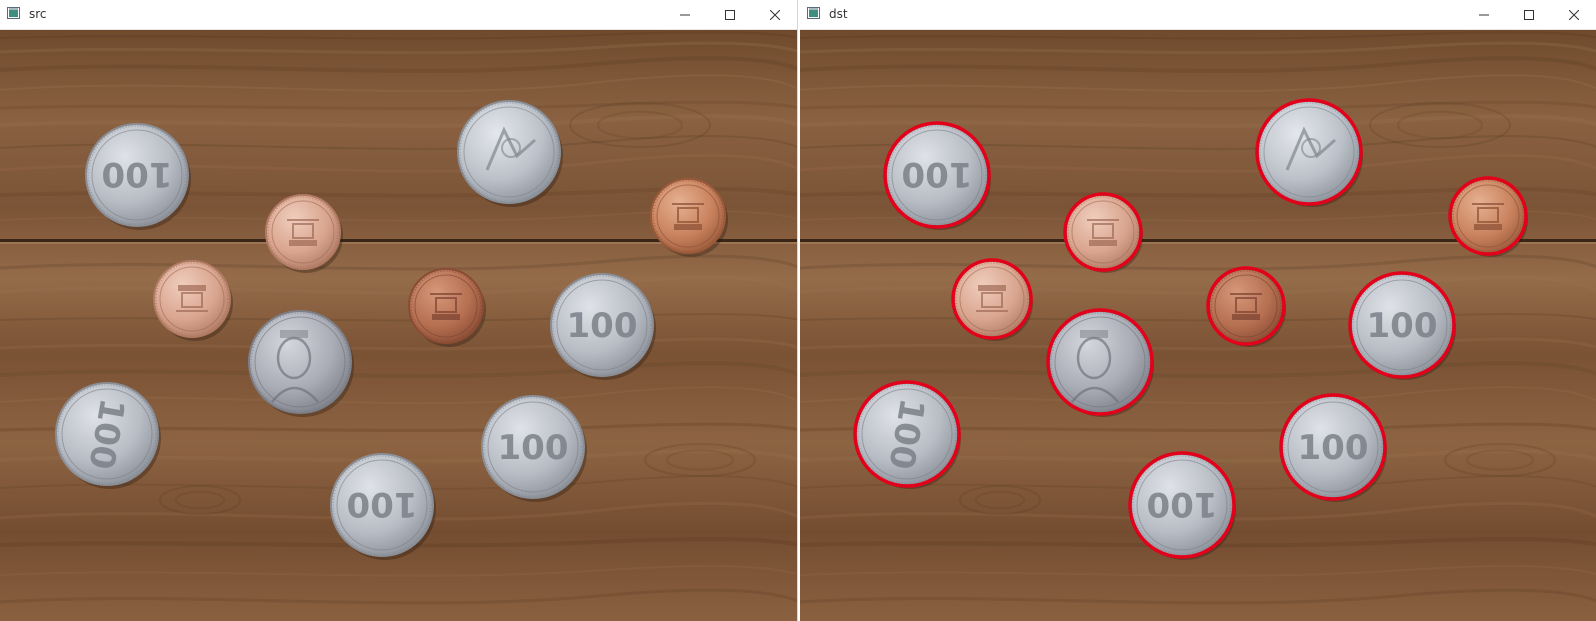  I want to click on window-title: dst, so click(838, 14).